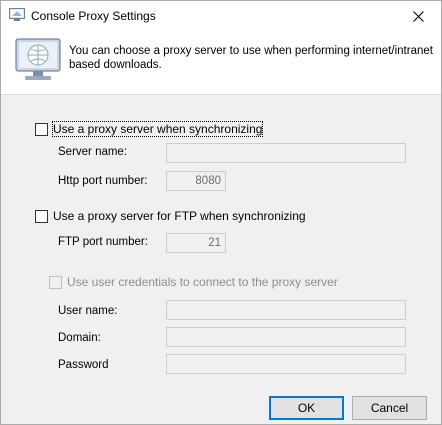 This screenshot has height=425, width=442. What do you see at coordinates (38, 59) in the screenshot?
I see `computer-globe-icon` at bounding box center [38, 59].